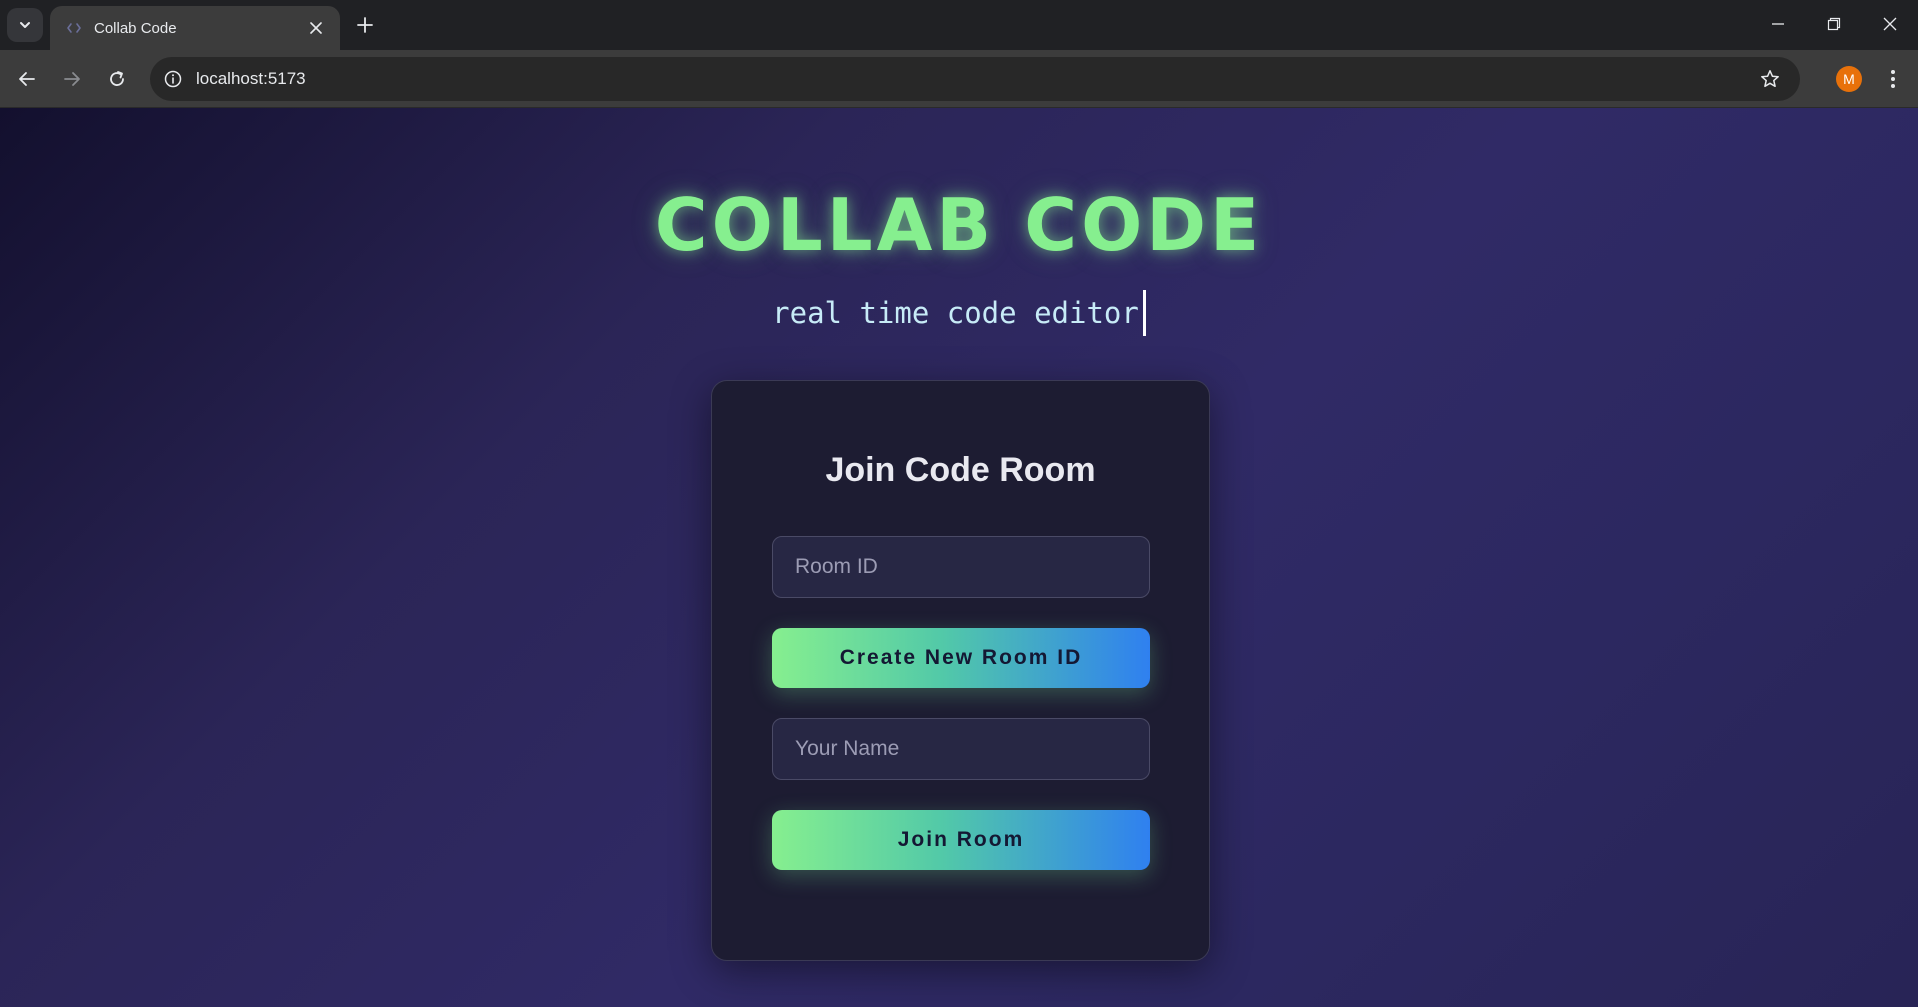 This screenshot has width=1918, height=1007. I want to click on reload-button, so click(117, 79).